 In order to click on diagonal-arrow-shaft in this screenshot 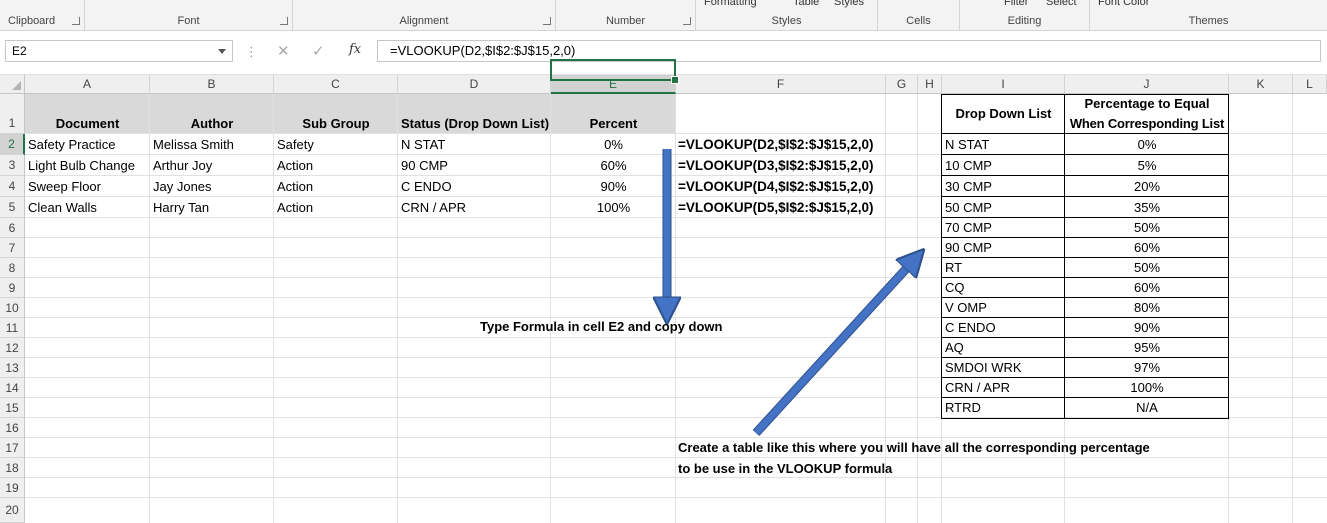, I will do `click(834, 347)`.